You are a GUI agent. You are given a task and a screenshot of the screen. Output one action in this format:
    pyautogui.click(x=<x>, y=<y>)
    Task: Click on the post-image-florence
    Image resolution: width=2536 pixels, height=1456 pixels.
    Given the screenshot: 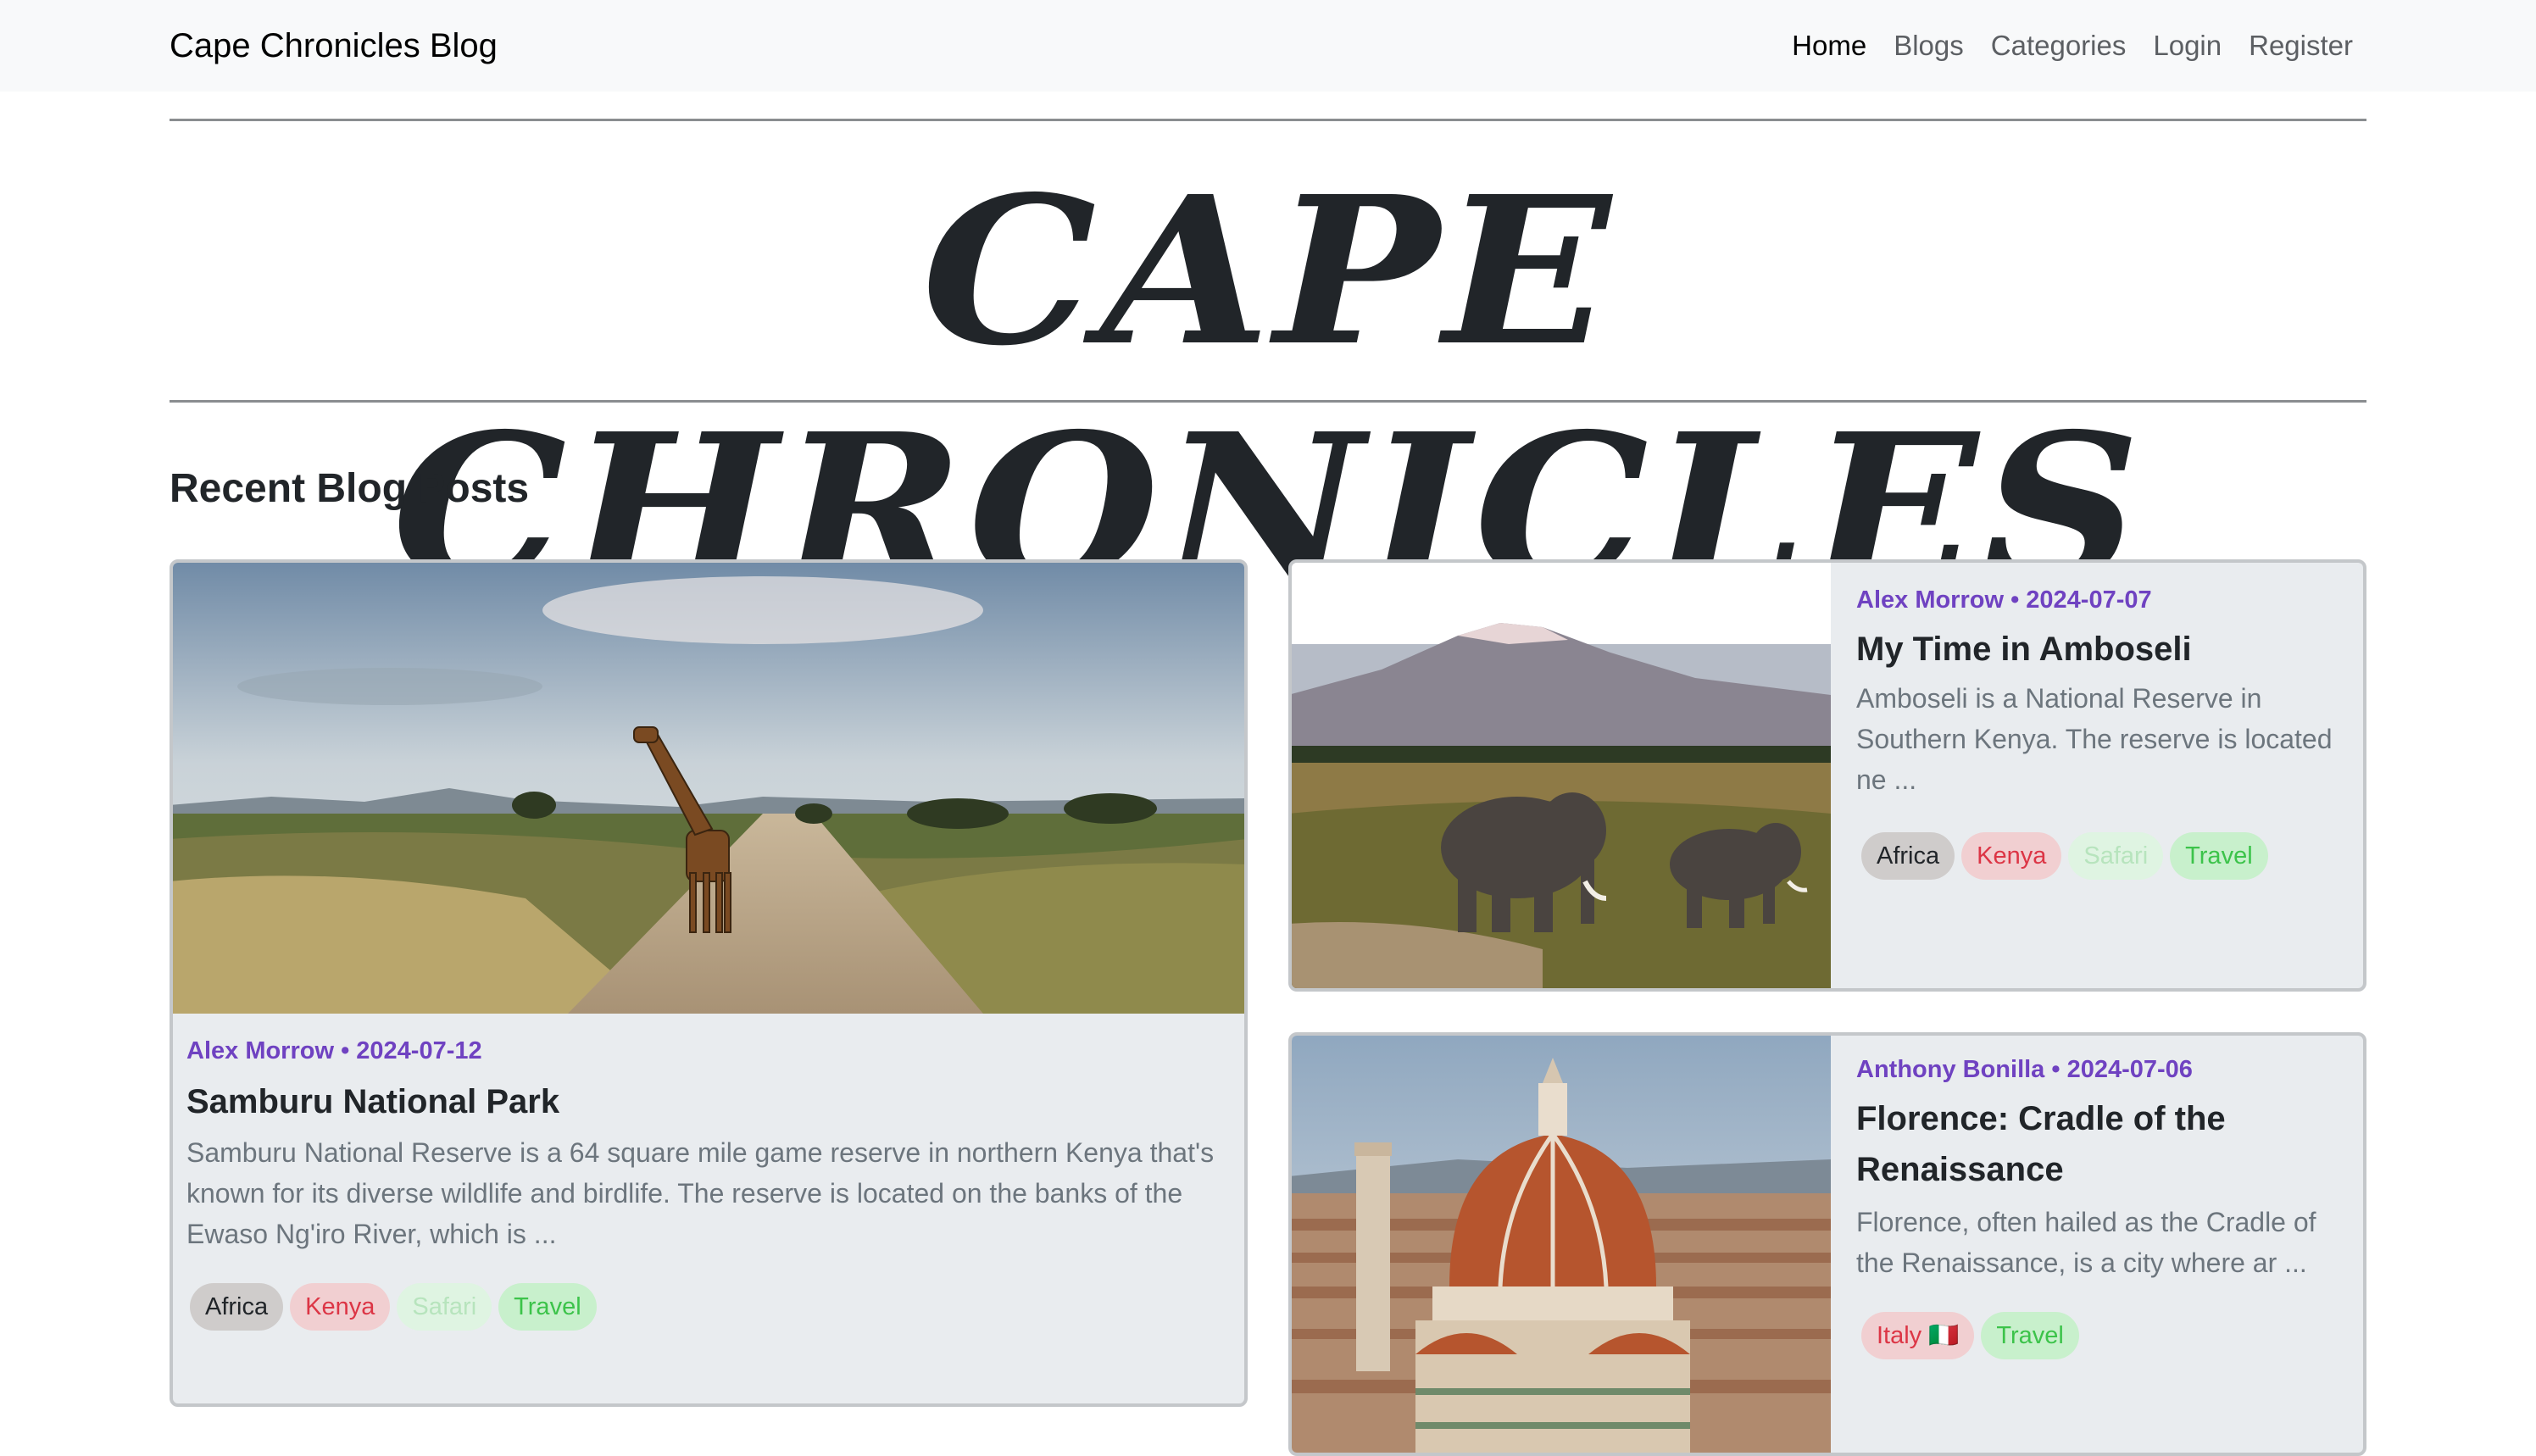 What is the action you would take?
    pyautogui.click(x=1561, y=1244)
    